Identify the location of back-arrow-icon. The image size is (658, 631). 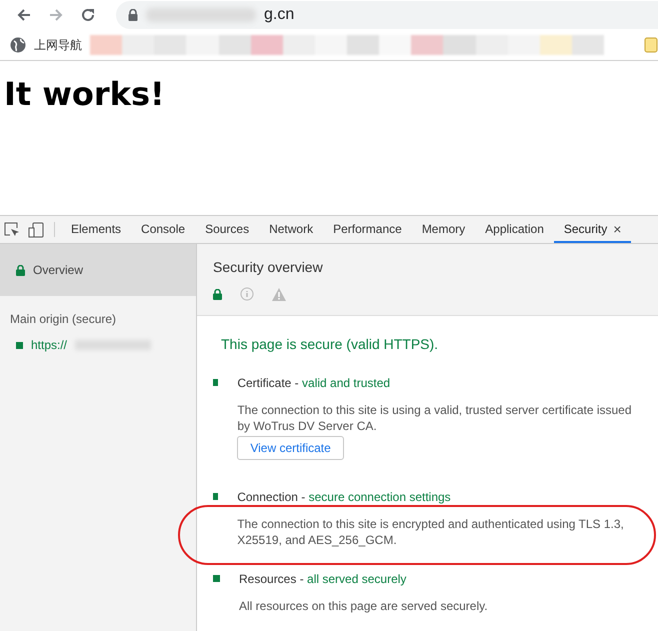
(24, 15).